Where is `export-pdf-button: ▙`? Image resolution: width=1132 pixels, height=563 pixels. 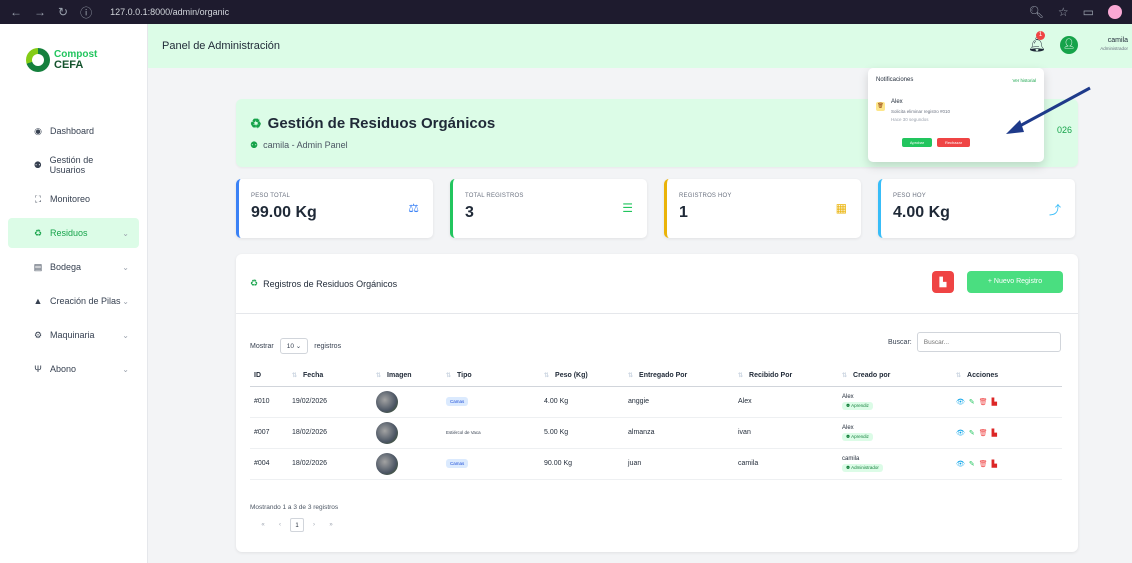
export-pdf-button: ▙ is located at coordinates (943, 282).